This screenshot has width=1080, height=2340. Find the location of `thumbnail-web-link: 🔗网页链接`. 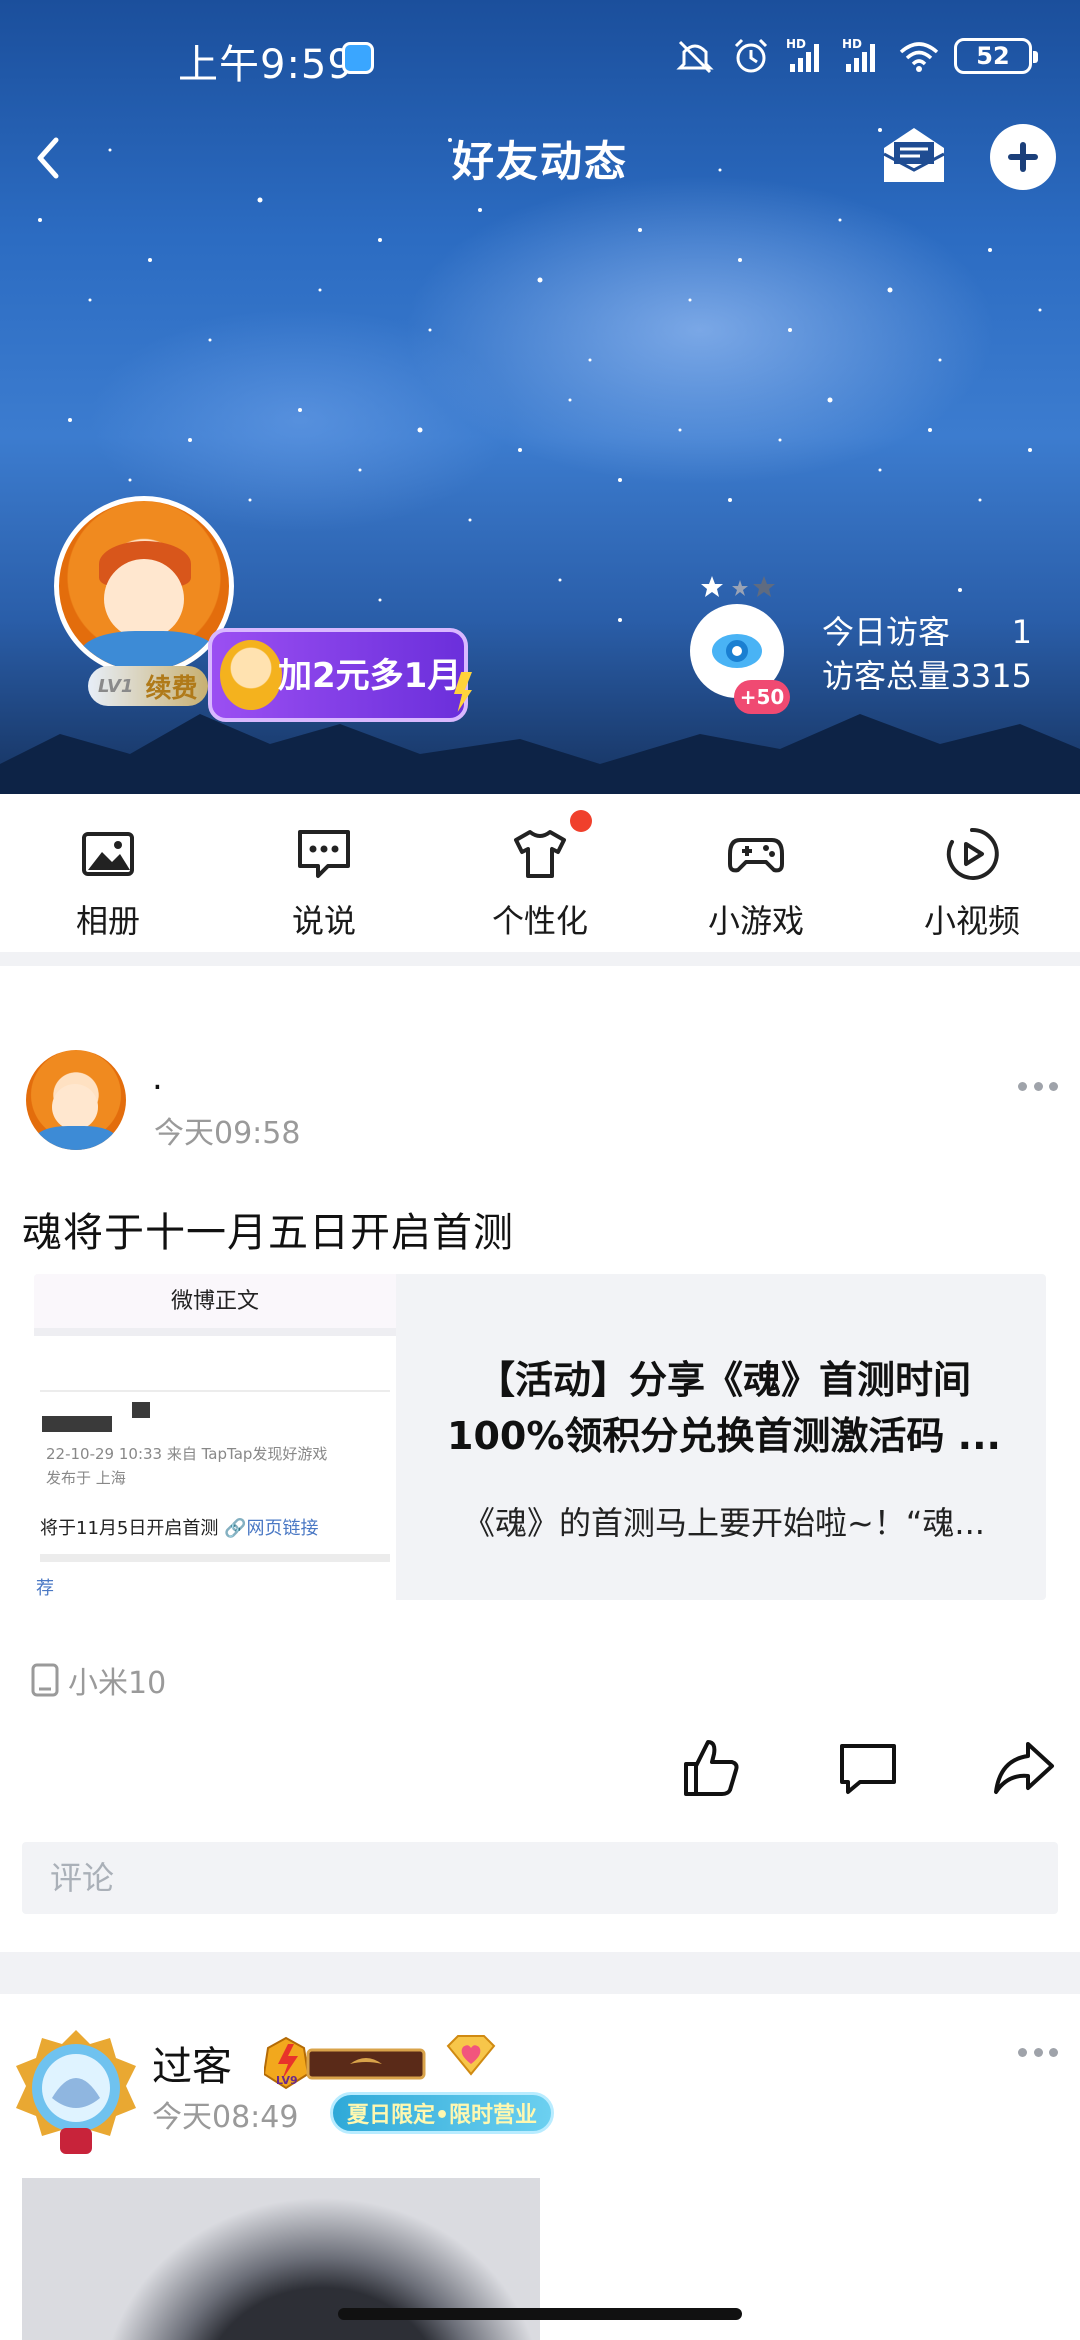

thumbnail-web-link: 🔗网页链接 is located at coordinates (271, 1528).